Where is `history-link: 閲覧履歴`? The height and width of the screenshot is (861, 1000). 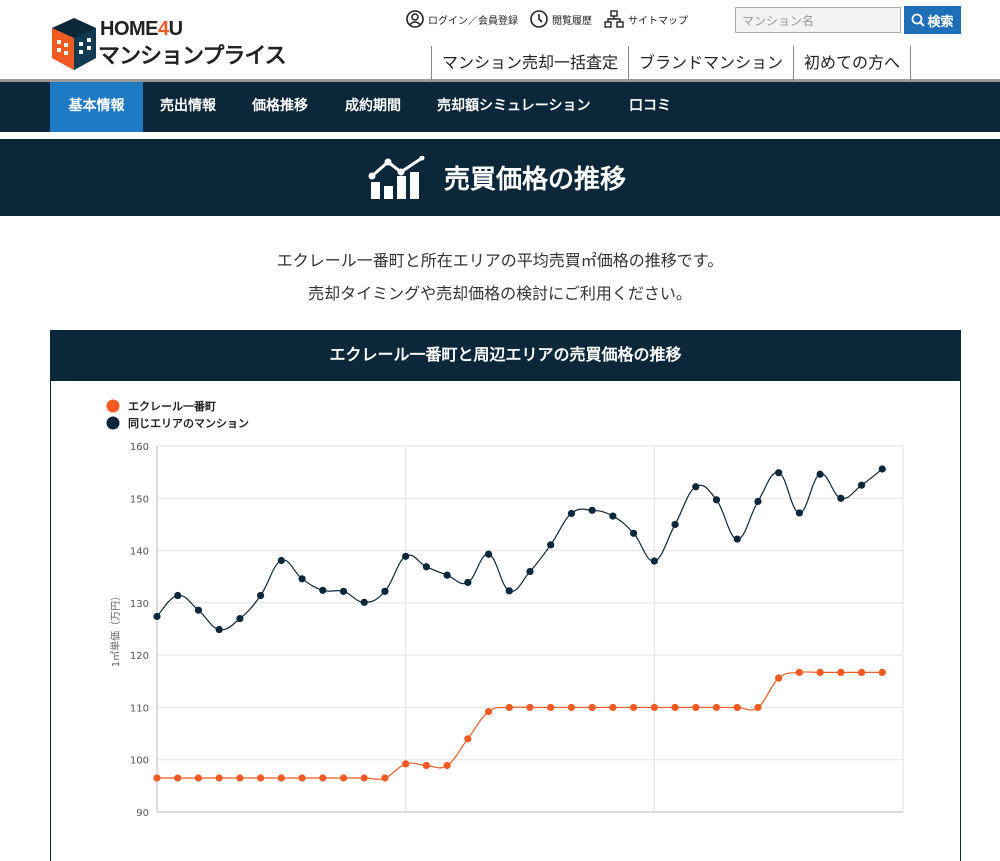
history-link: 閲覧履歴 is located at coordinates (561, 19).